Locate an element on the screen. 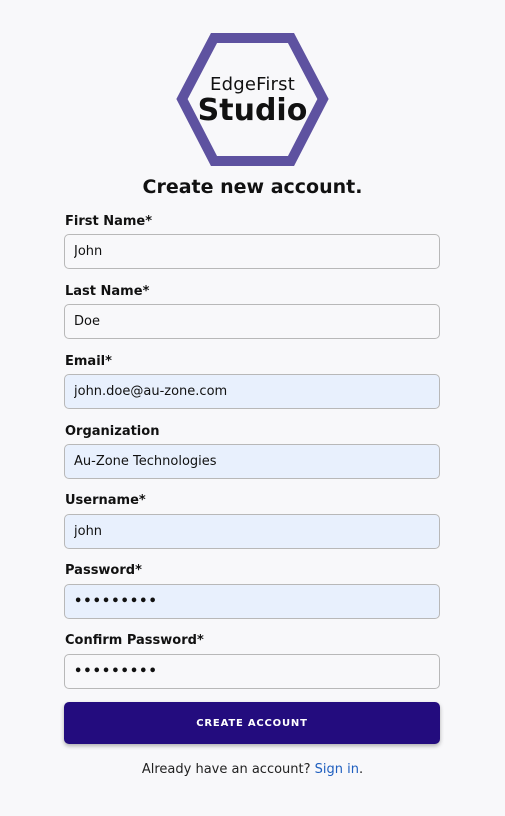  confirm-password-input is located at coordinates (252, 671).